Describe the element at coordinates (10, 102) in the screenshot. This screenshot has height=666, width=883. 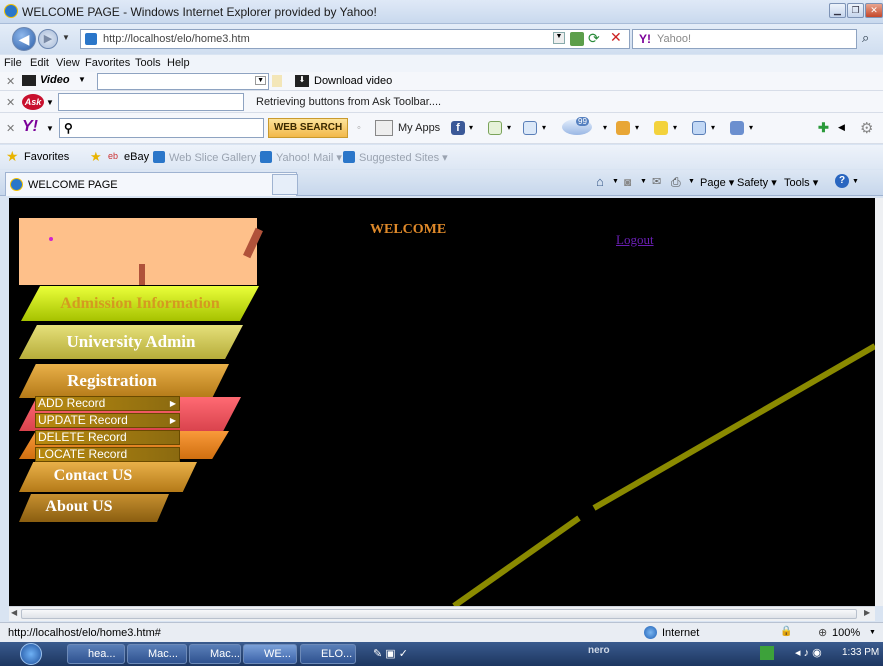
I see `close-ask-icon: ✕` at that location.